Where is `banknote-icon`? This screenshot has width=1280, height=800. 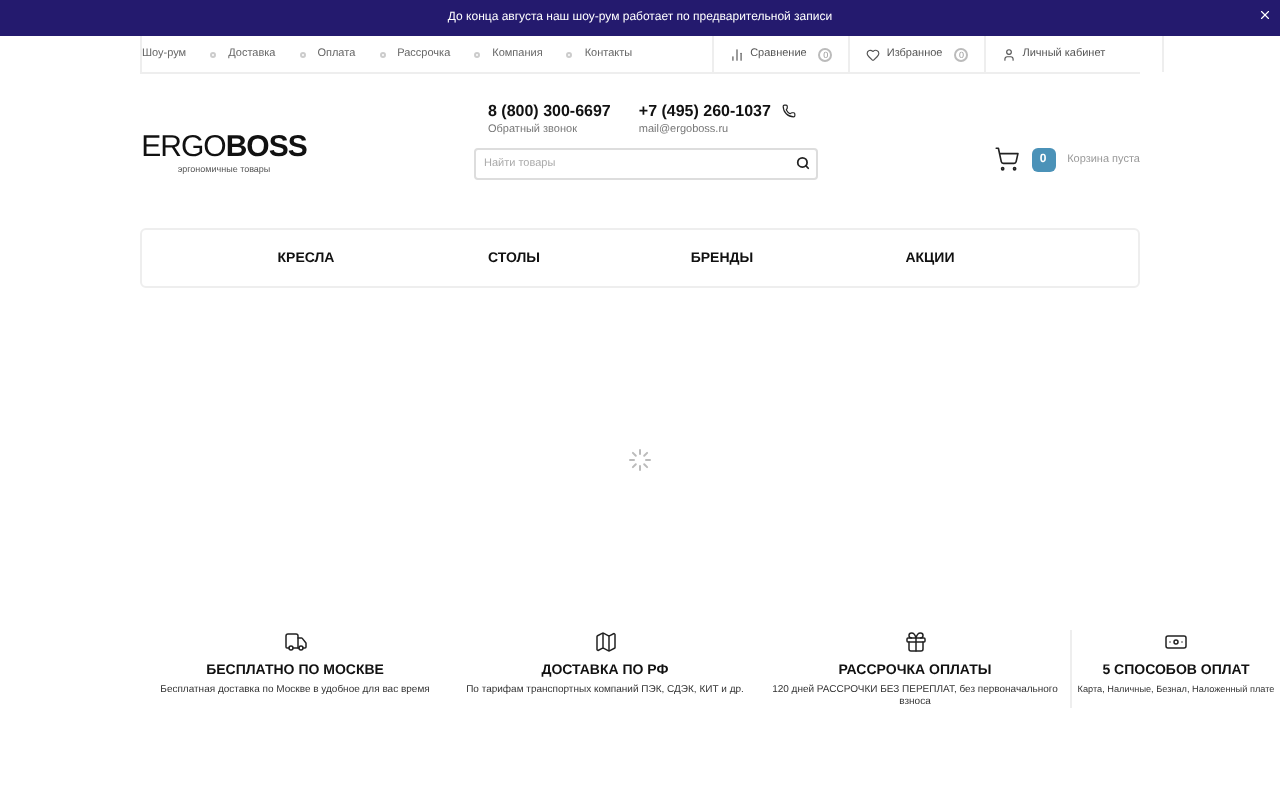
banknote-icon is located at coordinates (1176, 642).